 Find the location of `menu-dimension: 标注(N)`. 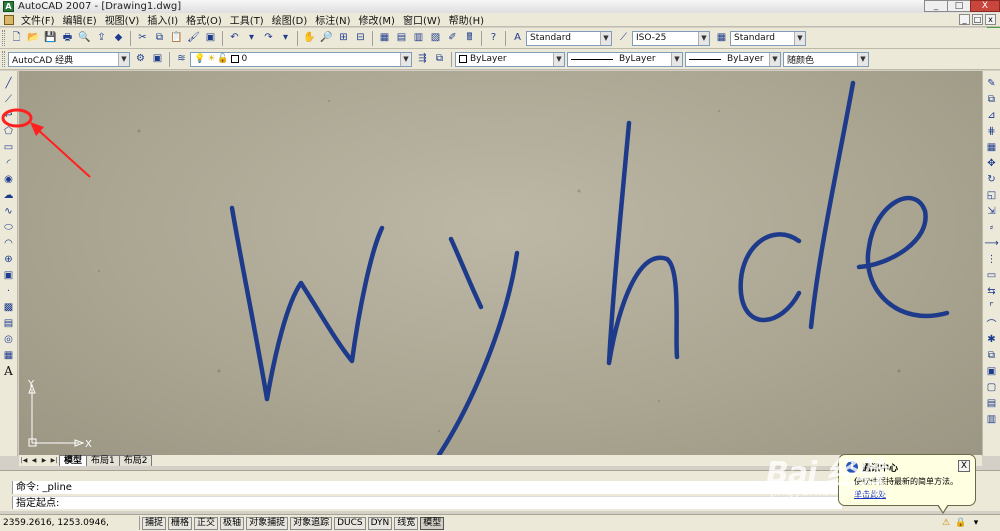

menu-dimension: 标注(N) is located at coordinates (332, 19).